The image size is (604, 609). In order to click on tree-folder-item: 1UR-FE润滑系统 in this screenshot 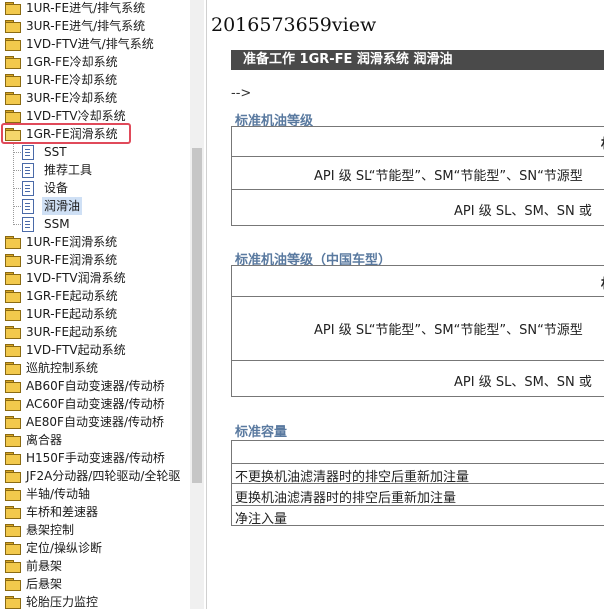, I will do `click(95, 242)`.